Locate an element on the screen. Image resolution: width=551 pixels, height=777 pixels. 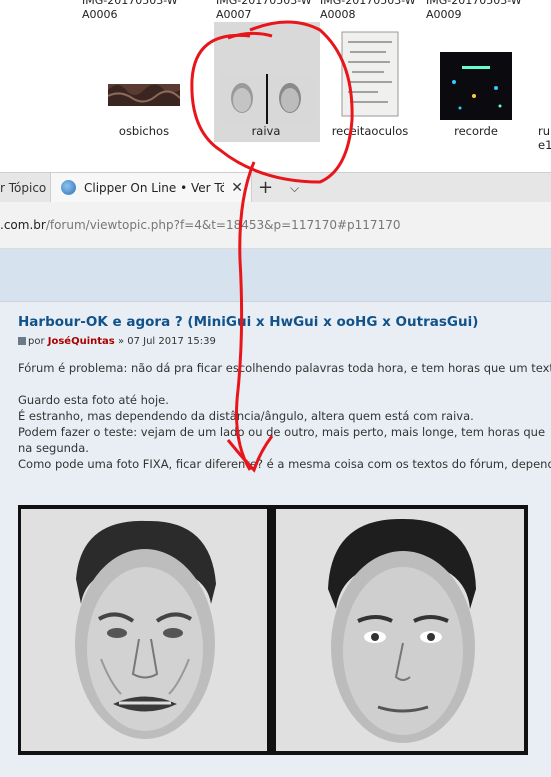
tab-title: Clipper On Line • Ver Tópico is located at coordinates (154, 188).